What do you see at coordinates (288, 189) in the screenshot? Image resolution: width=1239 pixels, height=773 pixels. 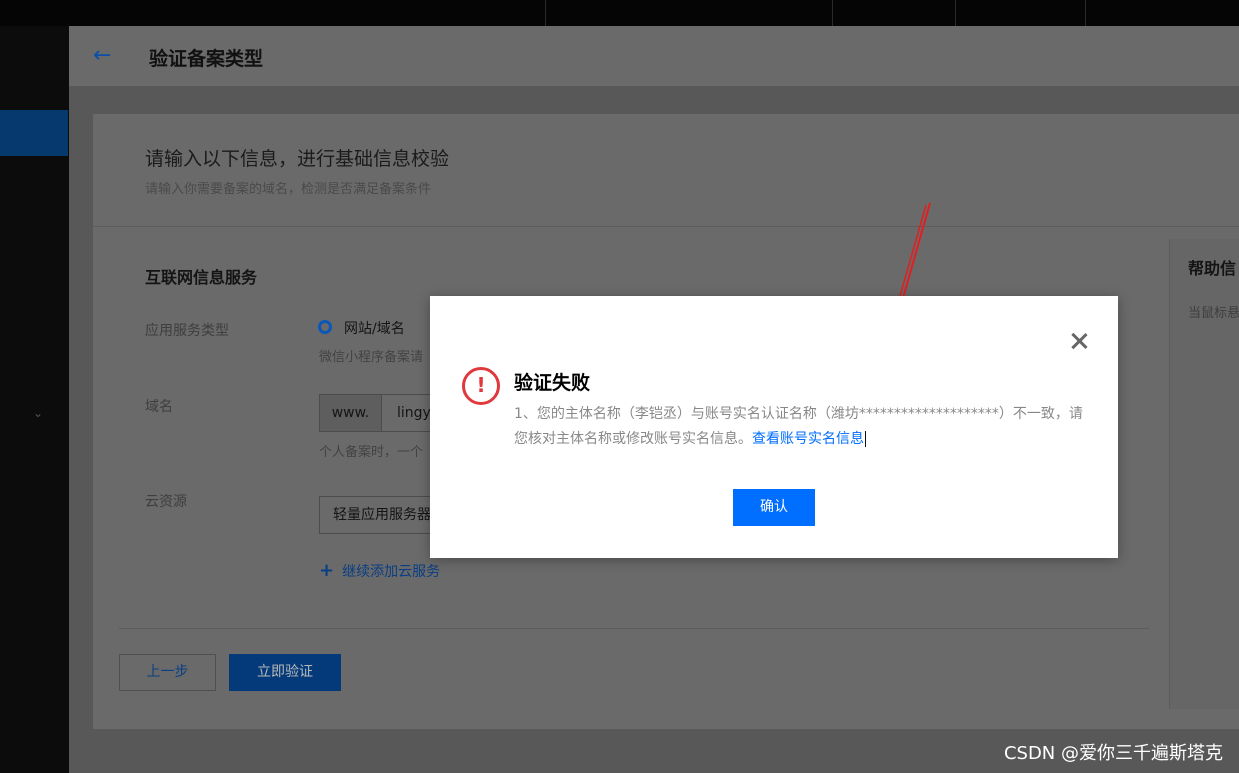 I see `intro-description: 请输入你需要备案的域名，检测是否满足备案条件` at bounding box center [288, 189].